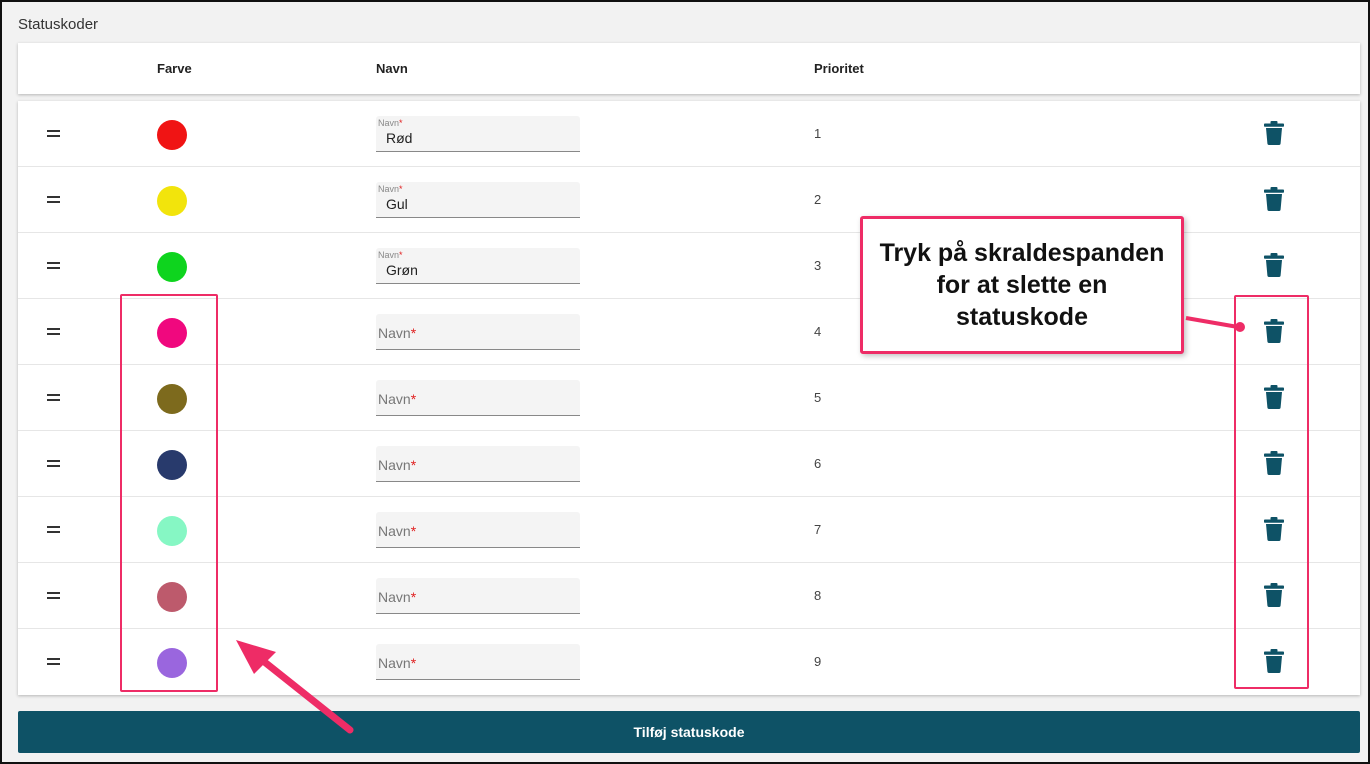 The height and width of the screenshot is (764, 1370). I want to click on status-row: Navn* 9, so click(689, 662).